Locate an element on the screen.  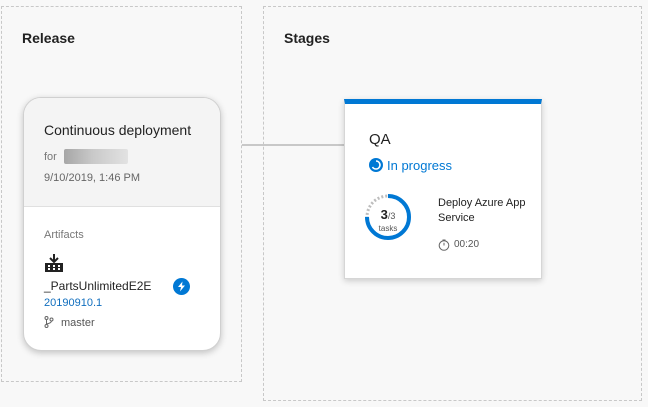
branch-icon is located at coordinates (49, 322).